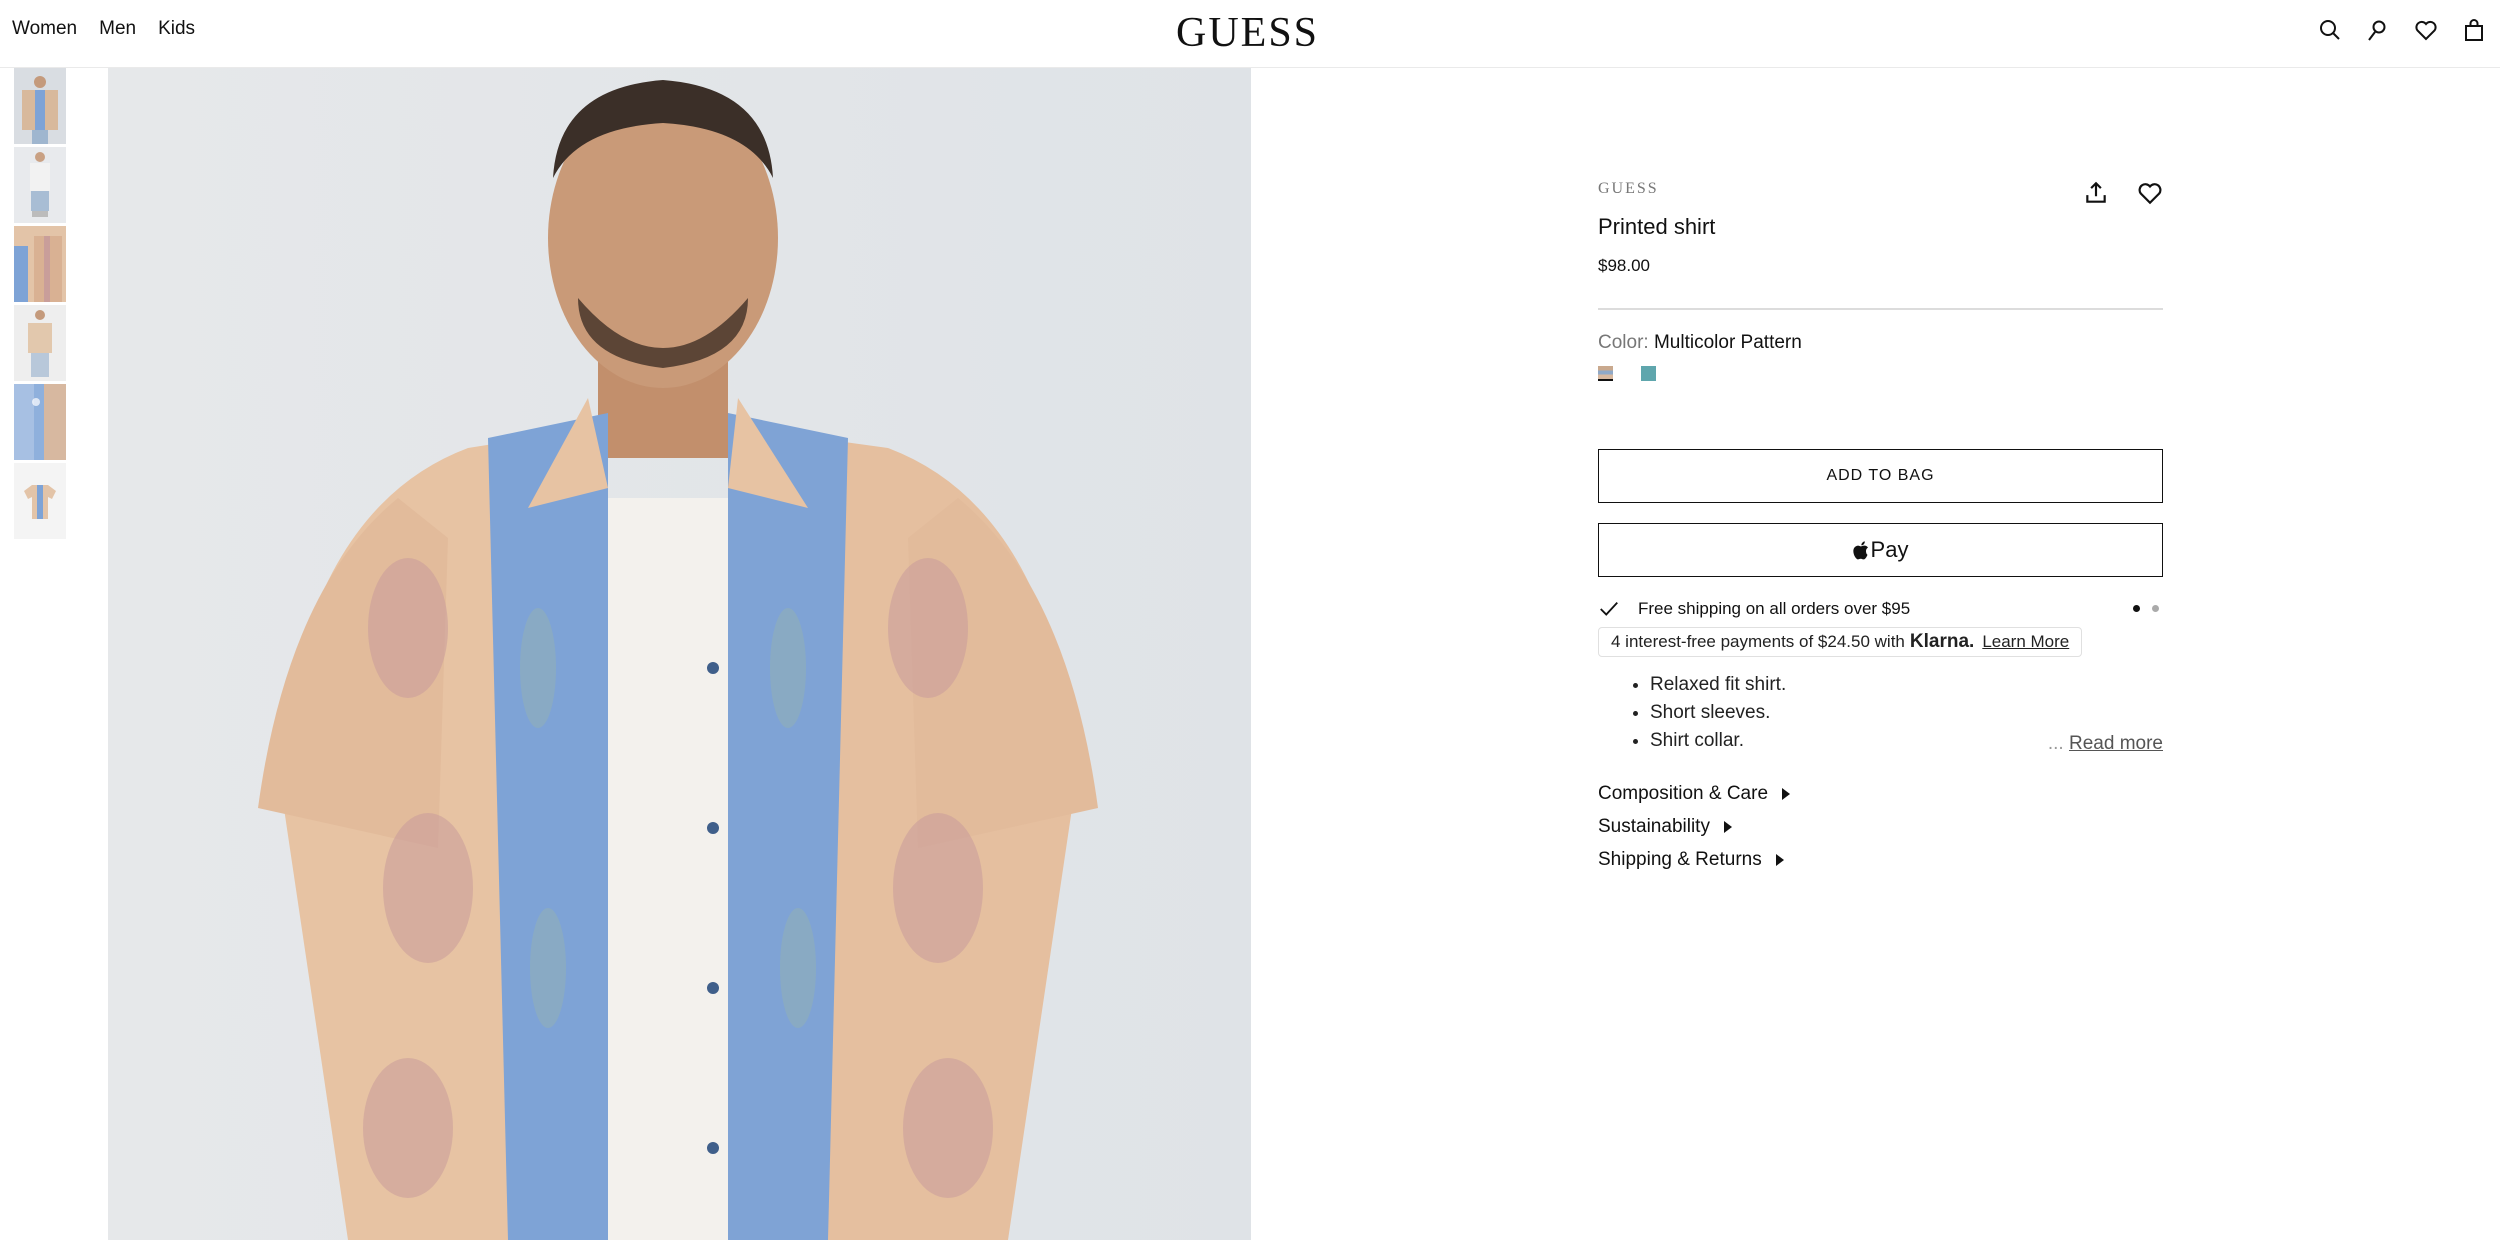 This screenshot has width=2500, height=1240. What do you see at coordinates (1654, 826) in the screenshot?
I see `accordion-label: Sustainability` at bounding box center [1654, 826].